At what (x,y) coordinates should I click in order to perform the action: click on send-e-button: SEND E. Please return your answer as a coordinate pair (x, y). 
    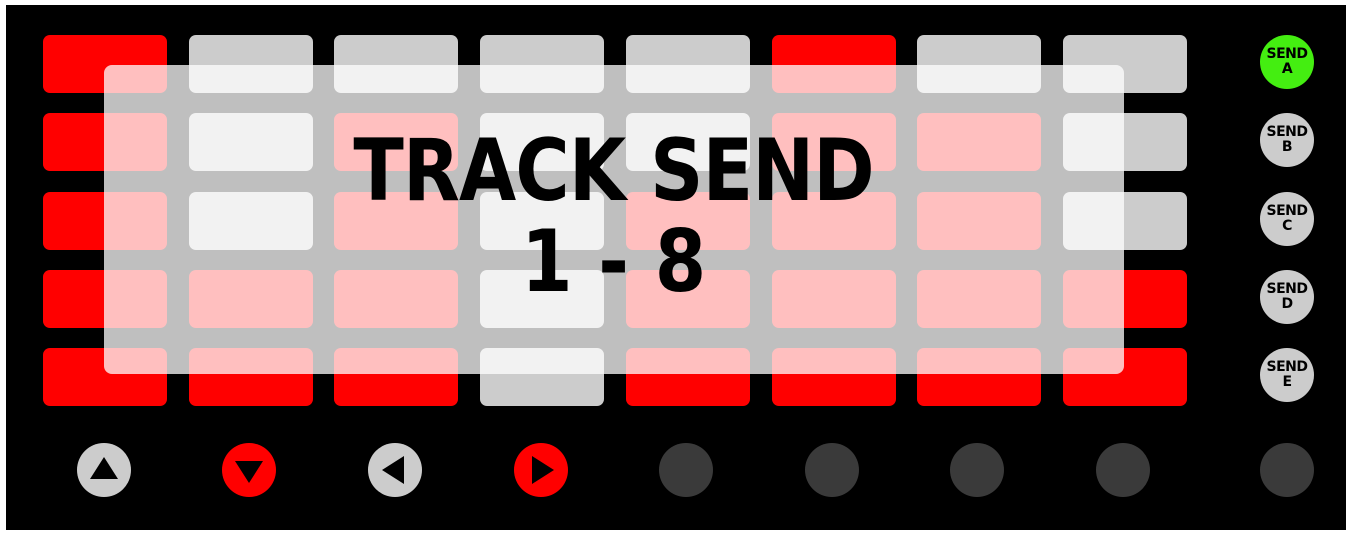
    Looking at the image, I should click on (1287, 375).